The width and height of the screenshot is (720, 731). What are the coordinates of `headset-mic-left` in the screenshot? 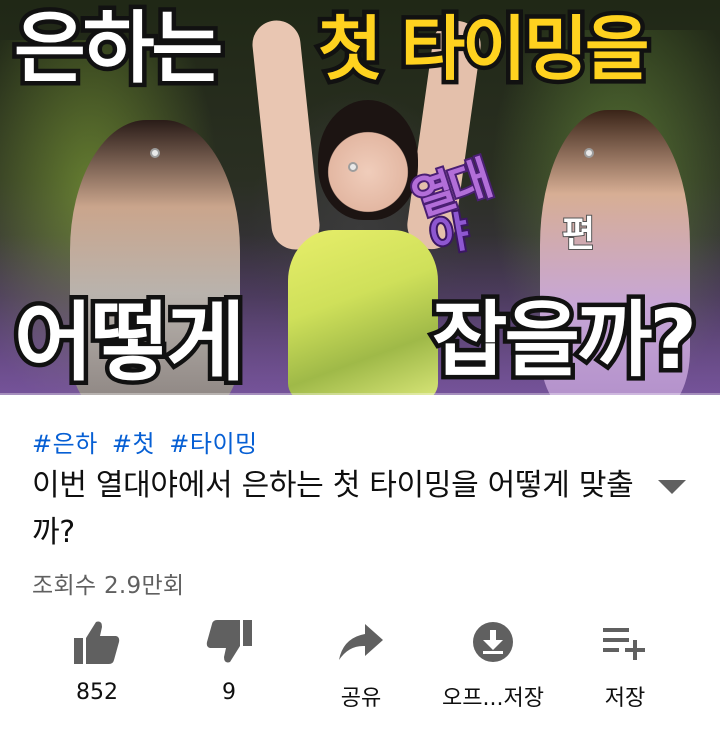 It's located at (155, 153).